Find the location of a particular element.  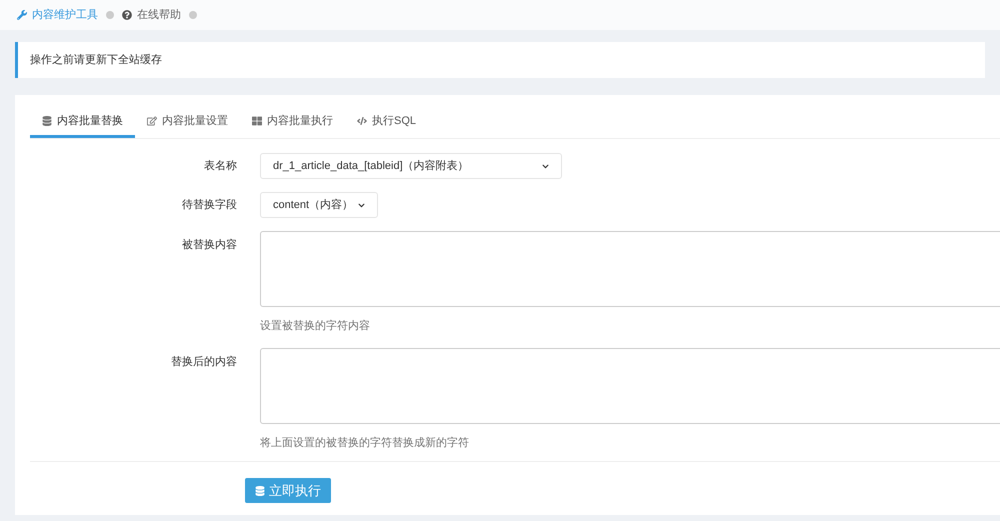

grid-icon is located at coordinates (257, 121).